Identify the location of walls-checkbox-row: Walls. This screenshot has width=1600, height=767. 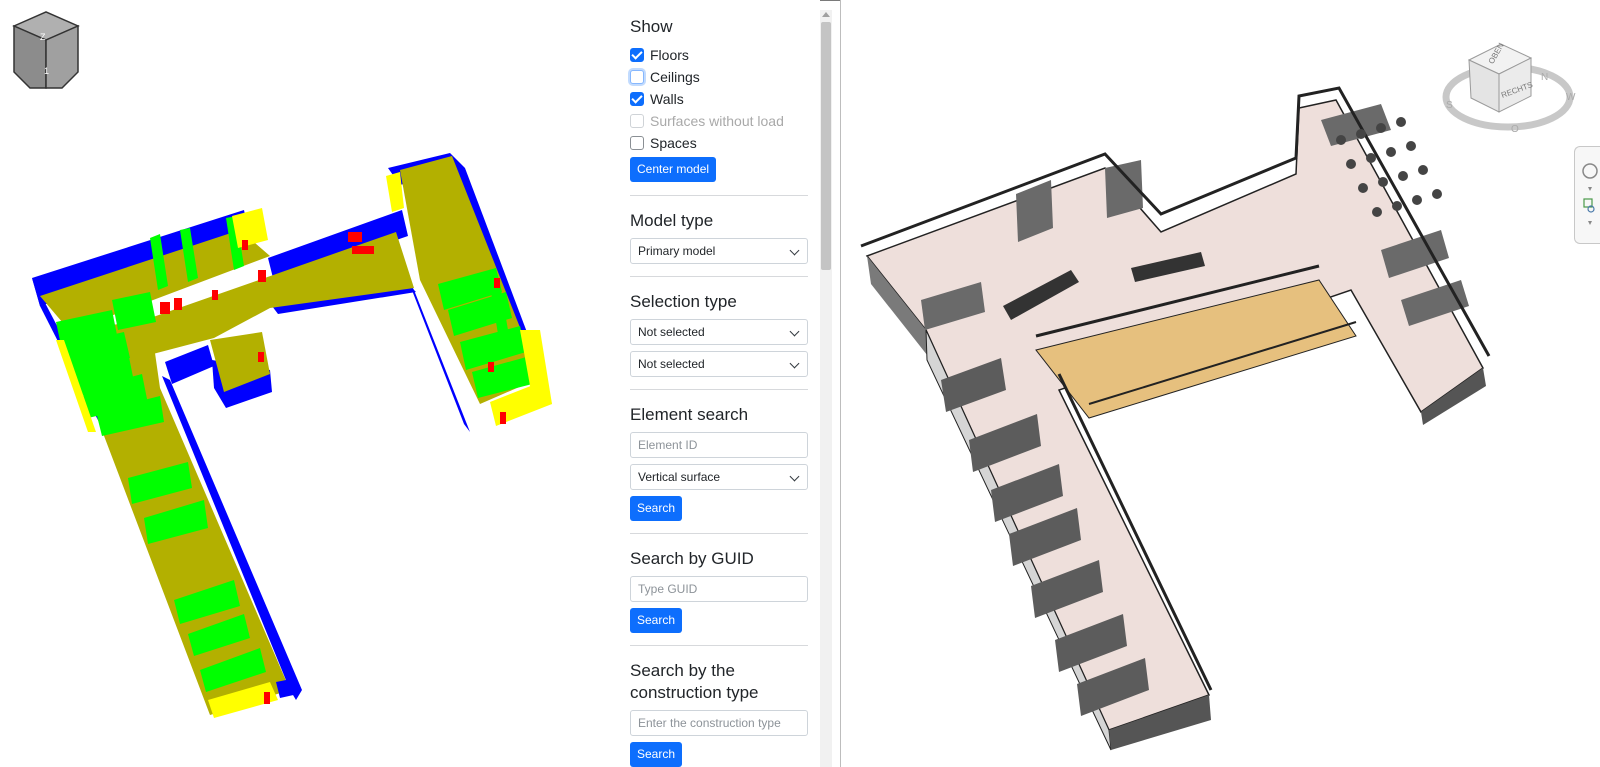
(720, 99).